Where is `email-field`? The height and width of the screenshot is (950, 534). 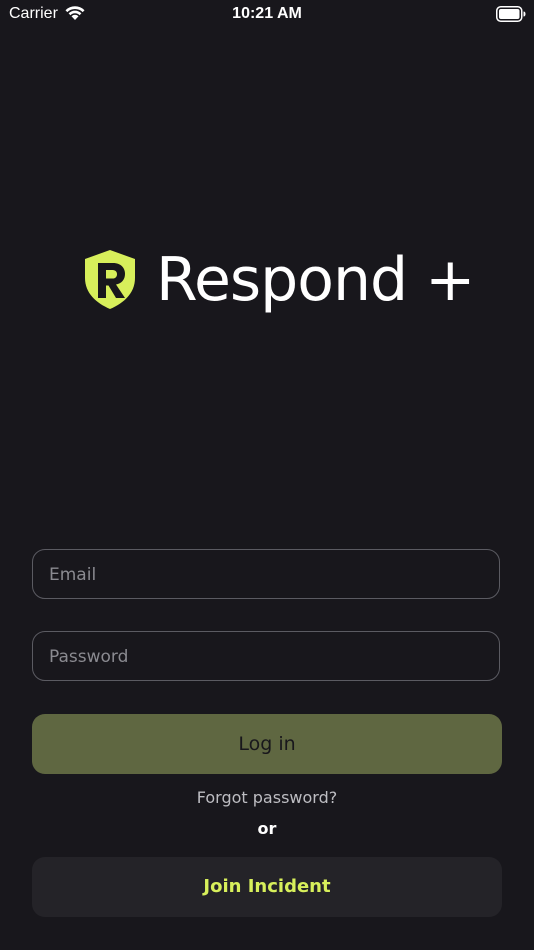 email-field is located at coordinates (266, 574).